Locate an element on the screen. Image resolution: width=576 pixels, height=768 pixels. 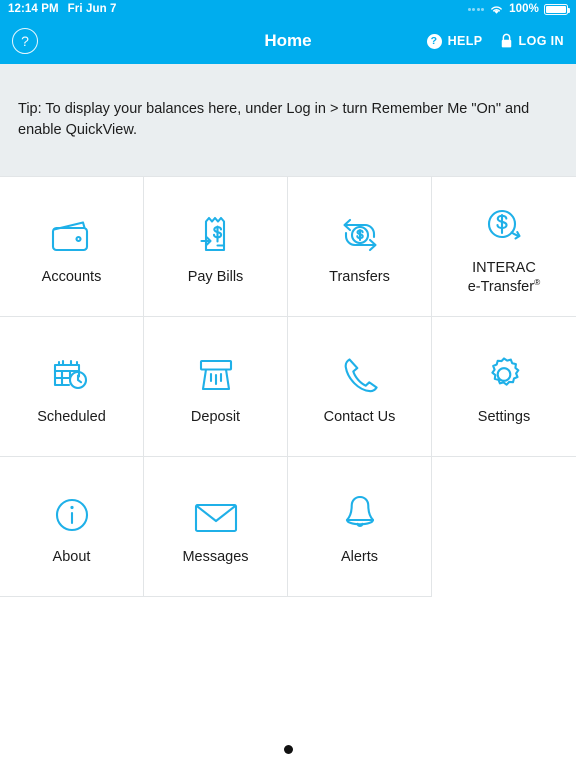
battery-percent: 100% is located at coordinates (524, 9).